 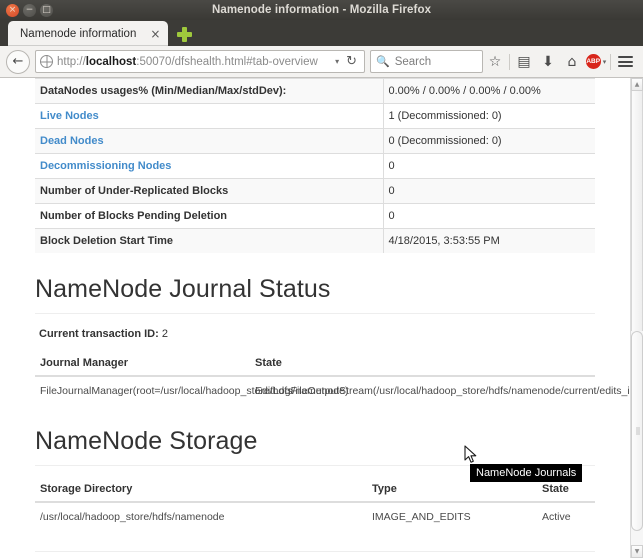 I want to click on storage-state-cell: Active, so click(x=566, y=516).